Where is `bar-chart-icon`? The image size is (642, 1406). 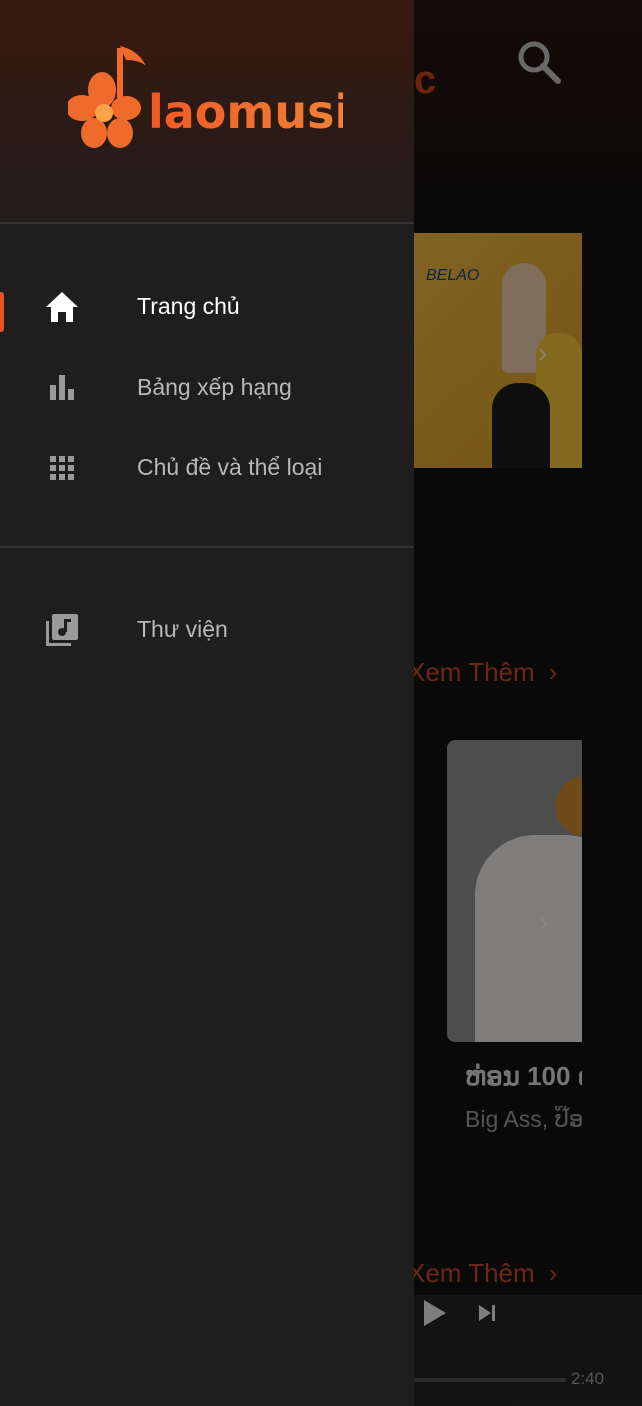 bar-chart-icon is located at coordinates (62, 387).